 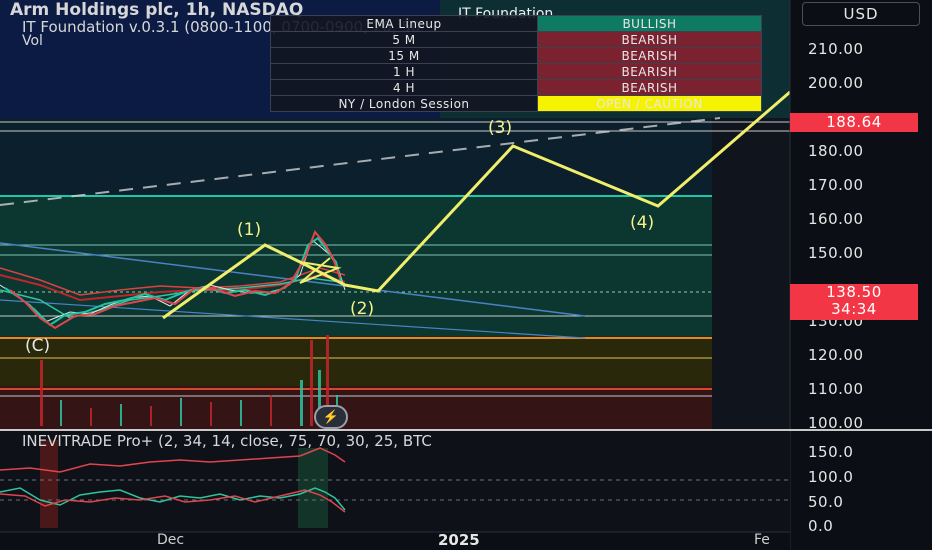 I want to click on row-5m-label: 5 M, so click(x=404, y=39).